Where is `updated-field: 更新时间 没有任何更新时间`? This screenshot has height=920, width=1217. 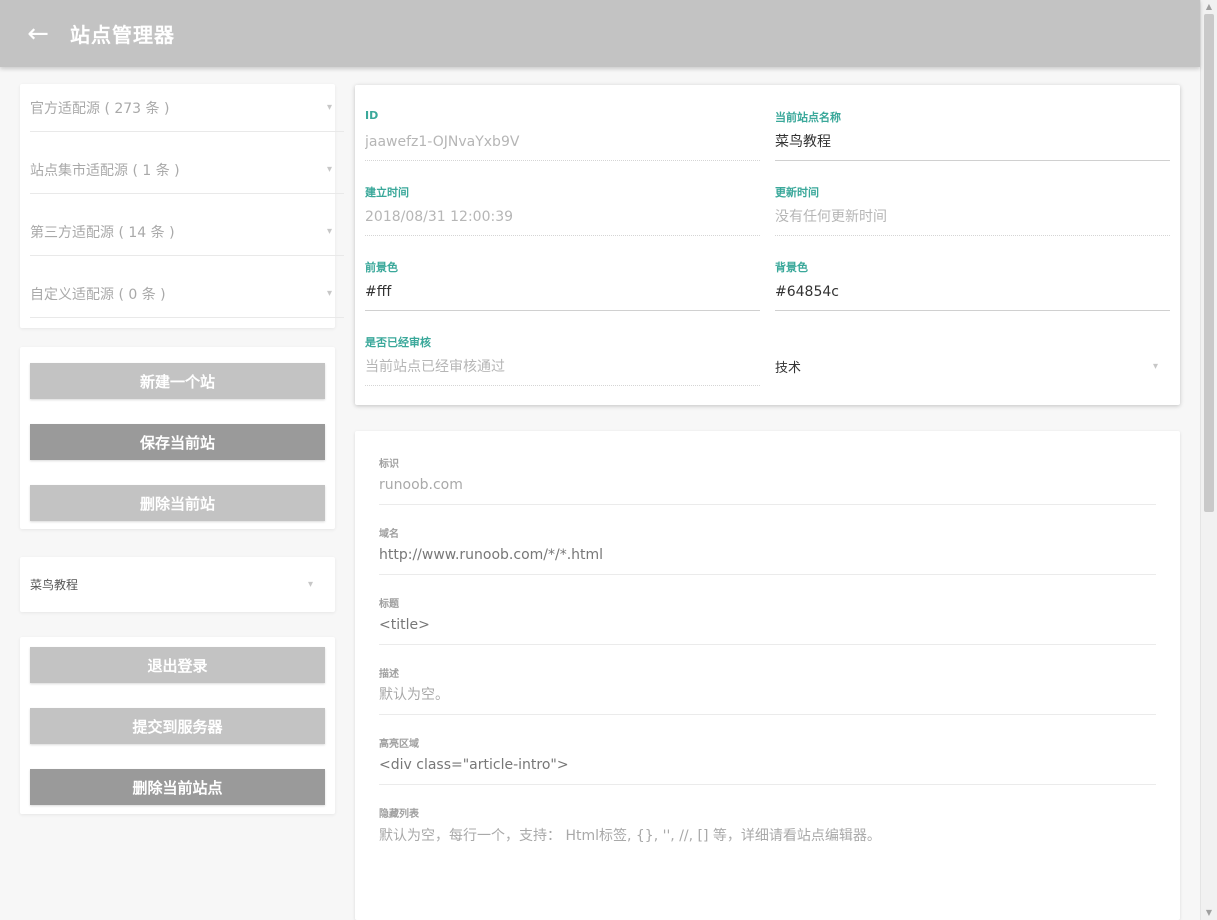
updated-field: 更新时间 没有任何更新时间 is located at coordinates (972, 210).